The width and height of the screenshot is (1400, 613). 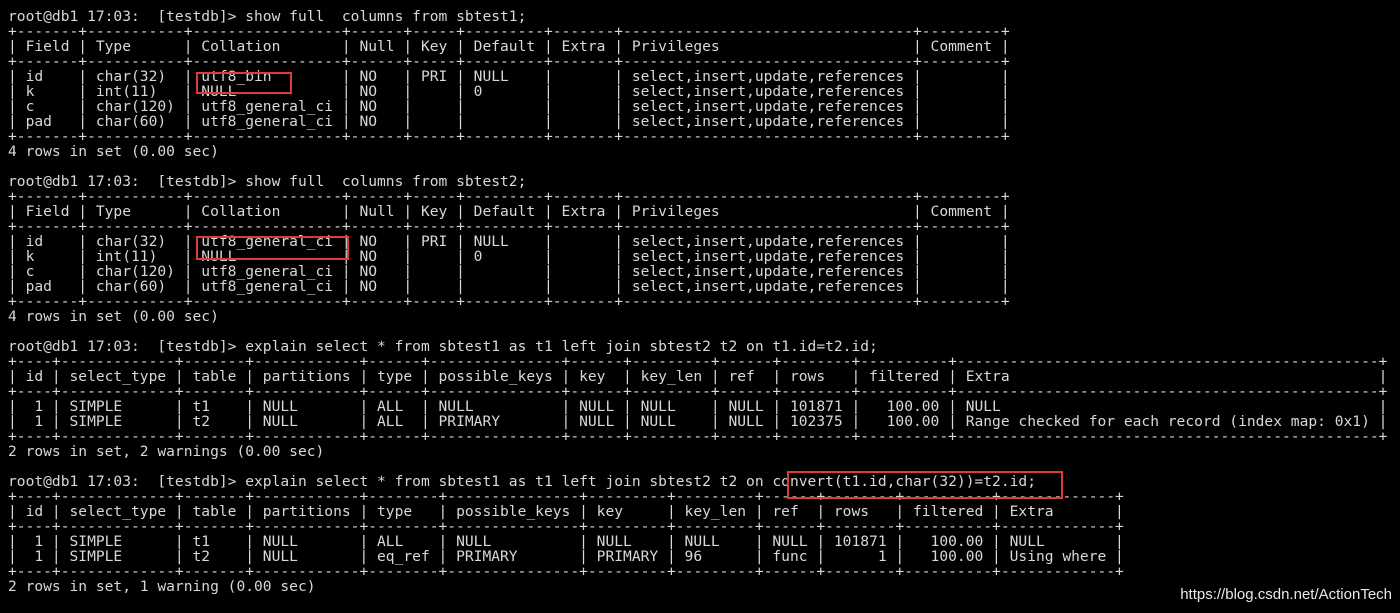 I want to click on watermark-text: https://blog.csdn.net/ActionTech, so click(x=1286, y=594).